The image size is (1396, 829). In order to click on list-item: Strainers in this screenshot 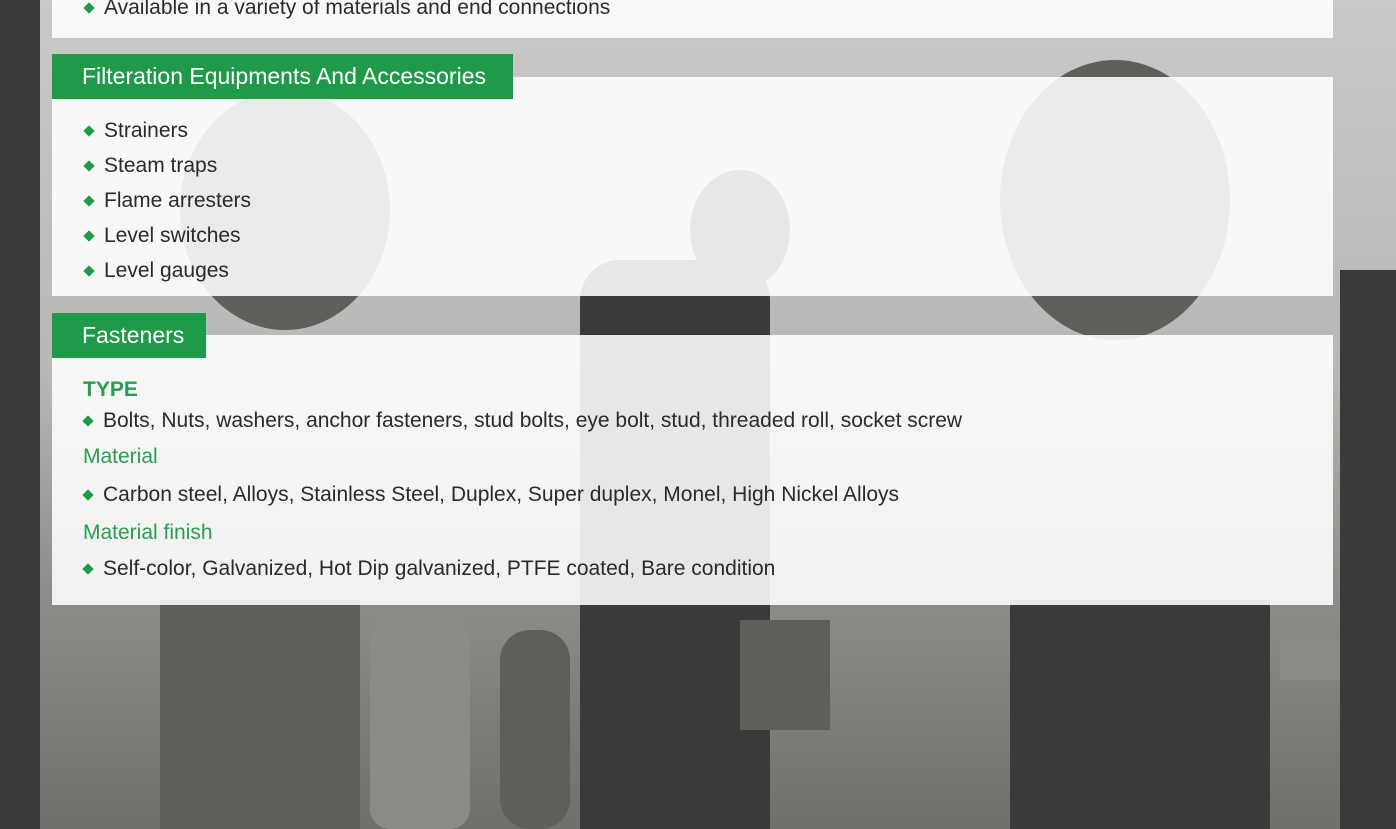, I will do `click(167, 130)`.